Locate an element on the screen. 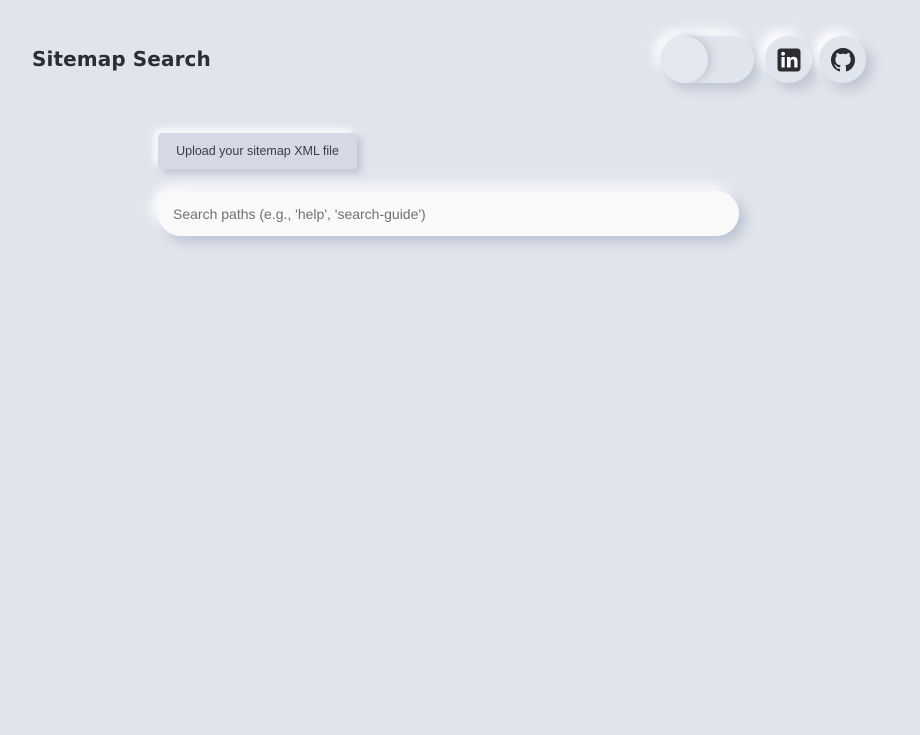  search-container is located at coordinates (448, 213).